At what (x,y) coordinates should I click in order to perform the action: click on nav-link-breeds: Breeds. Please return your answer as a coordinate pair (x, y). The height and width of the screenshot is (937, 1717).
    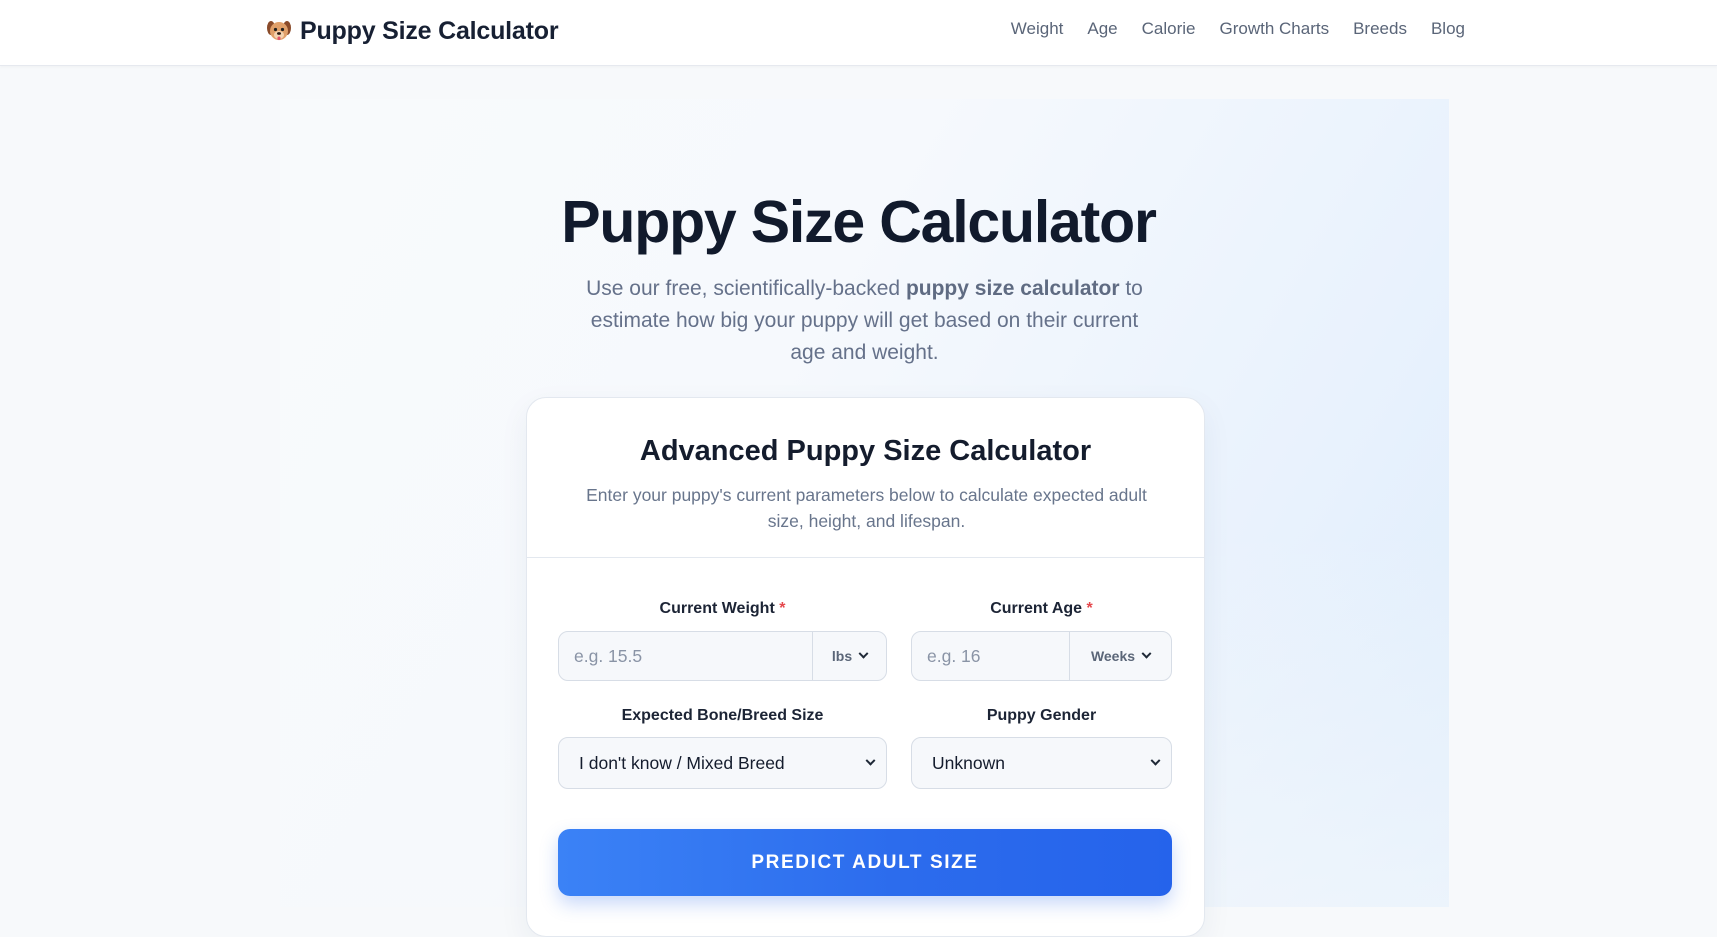
    Looking at the image, I should click on (1380, 29).